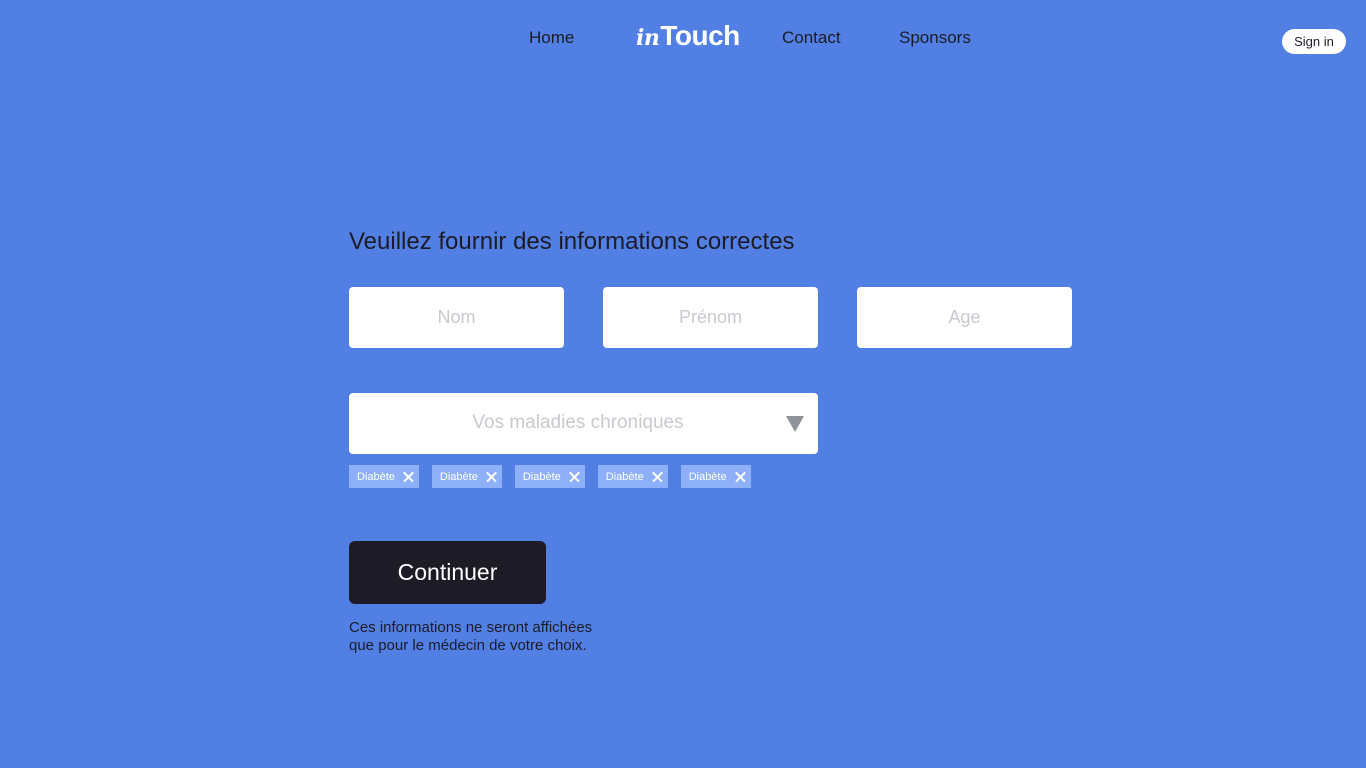  What do you see at coordinates (471, 627) in the screenshot?
I see `privacy-note-line-1: Ces informations ne seront affichées` at bounding box center [471, 627].